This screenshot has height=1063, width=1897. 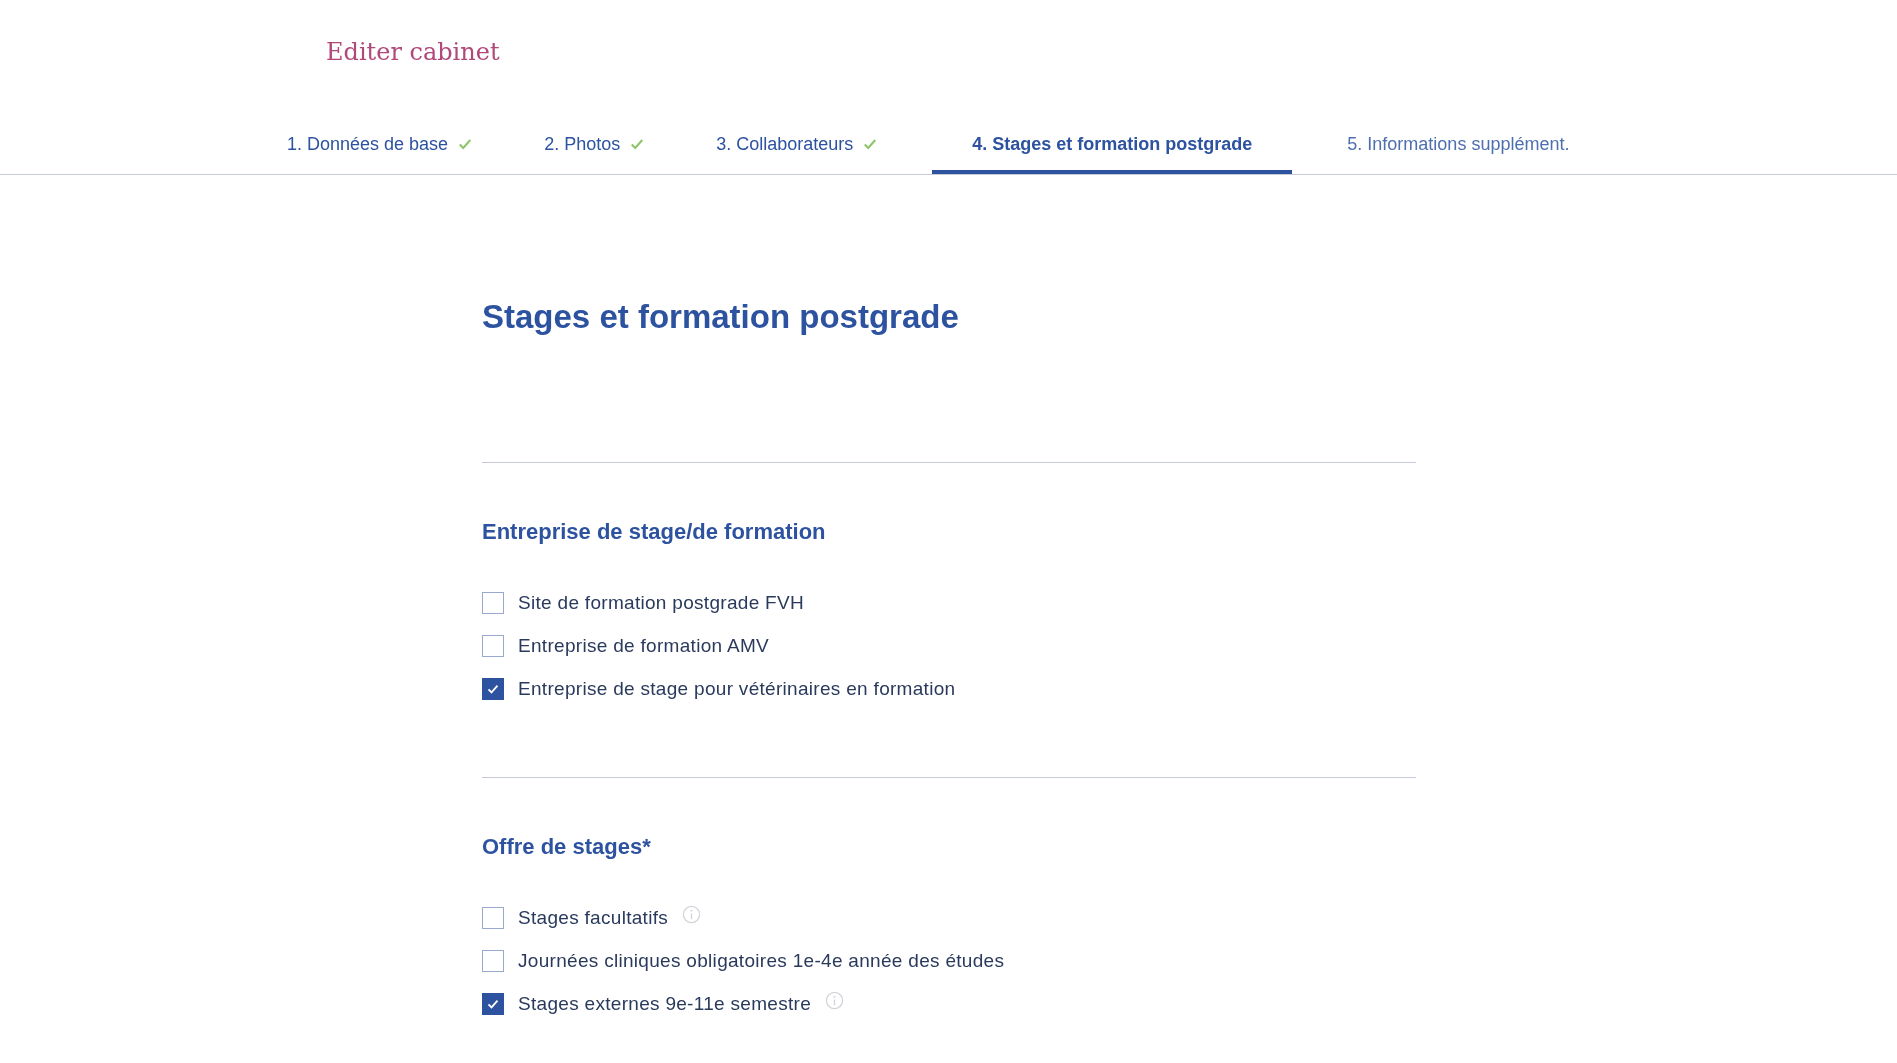 I want to click on section-heading: Entreprise de stage/de formation, so click(x=654, y=531).